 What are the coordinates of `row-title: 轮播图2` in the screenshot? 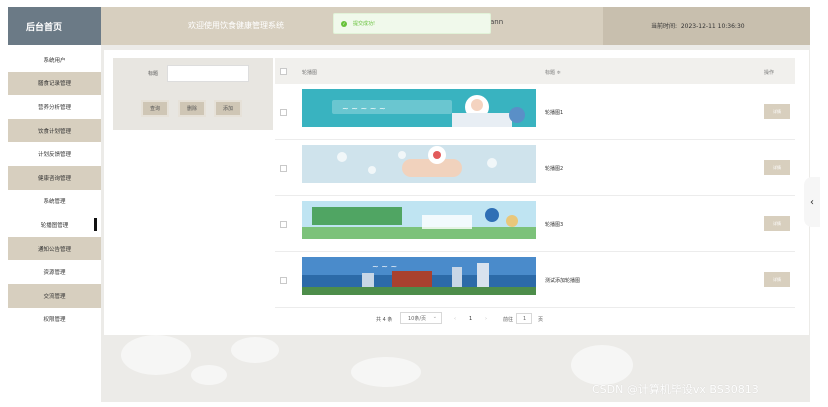 It's located at (554, 169).